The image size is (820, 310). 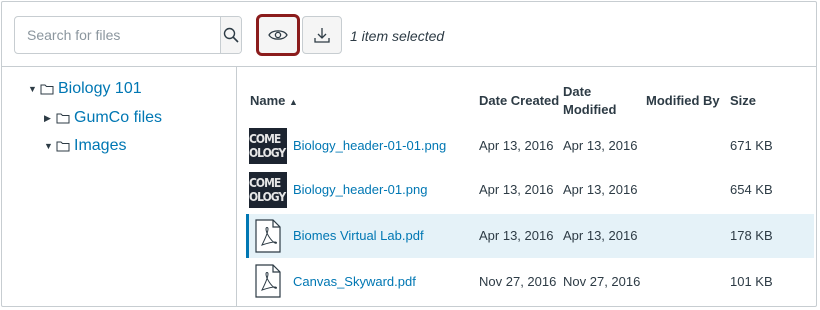 What do you see at coordinates (577, 91) in the screenshot?
I see `column-header-label: Date` at bounding box center [577, 91].